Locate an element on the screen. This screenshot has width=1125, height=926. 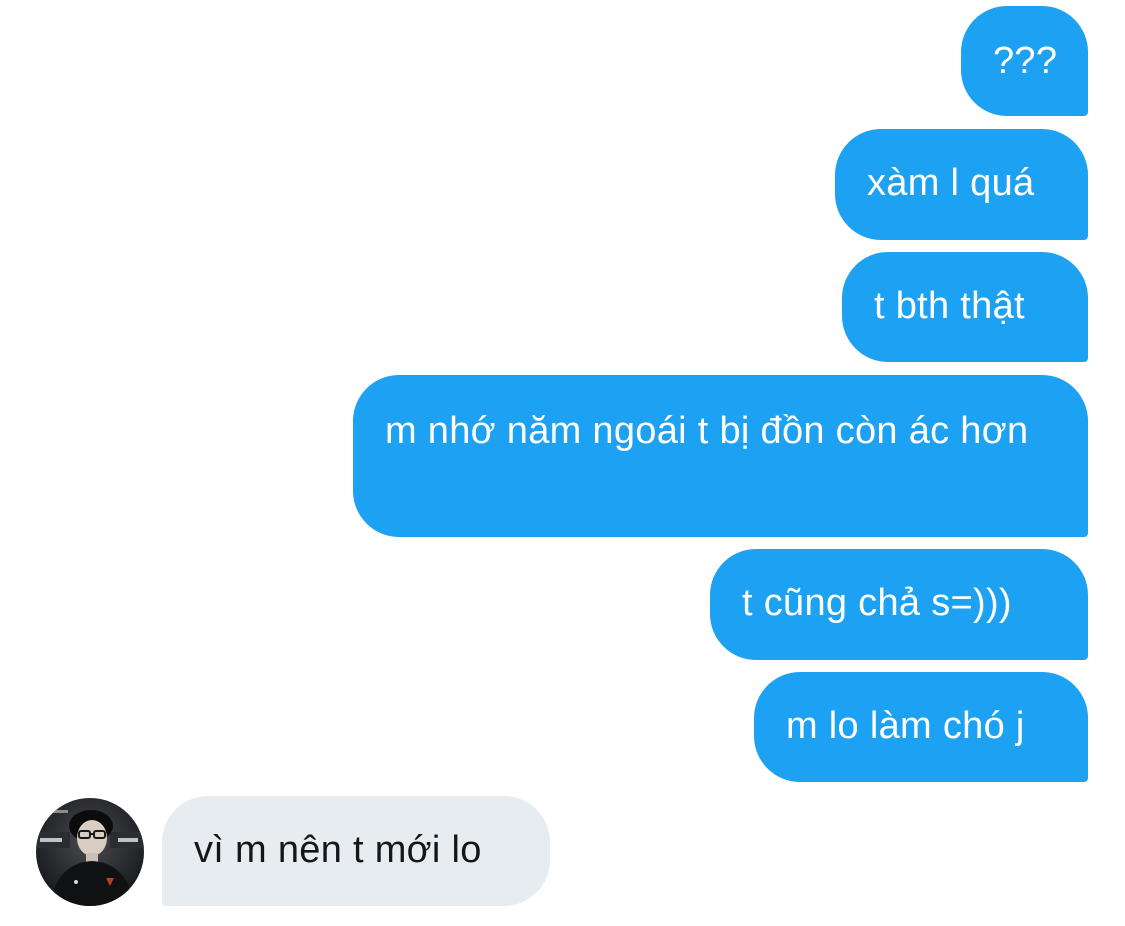
message-text: ??? is located at coordinates (1025, 61).